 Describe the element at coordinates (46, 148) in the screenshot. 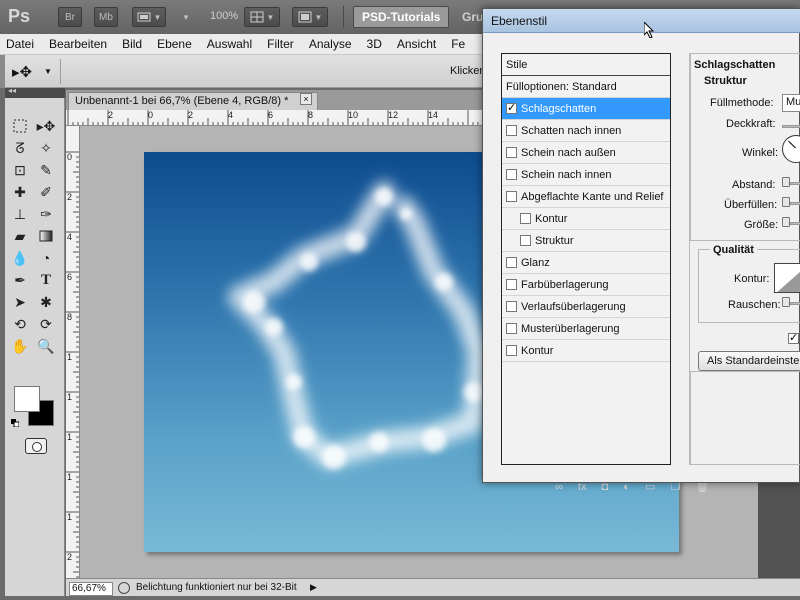

I see `magic-wand-tool-icon: ✧` at that location.